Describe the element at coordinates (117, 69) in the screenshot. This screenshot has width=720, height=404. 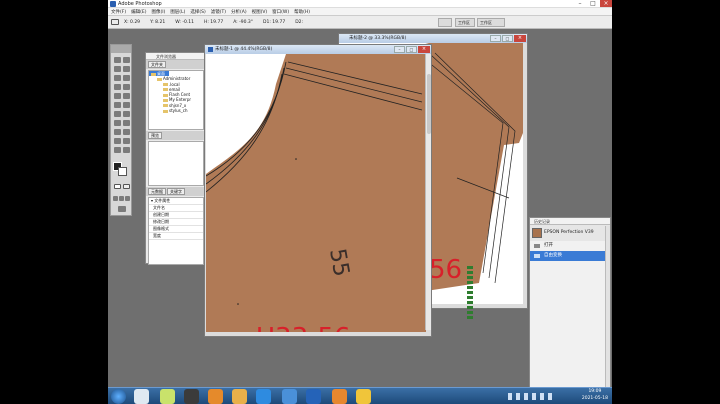
I see `lasso-tool-icon` at that location.